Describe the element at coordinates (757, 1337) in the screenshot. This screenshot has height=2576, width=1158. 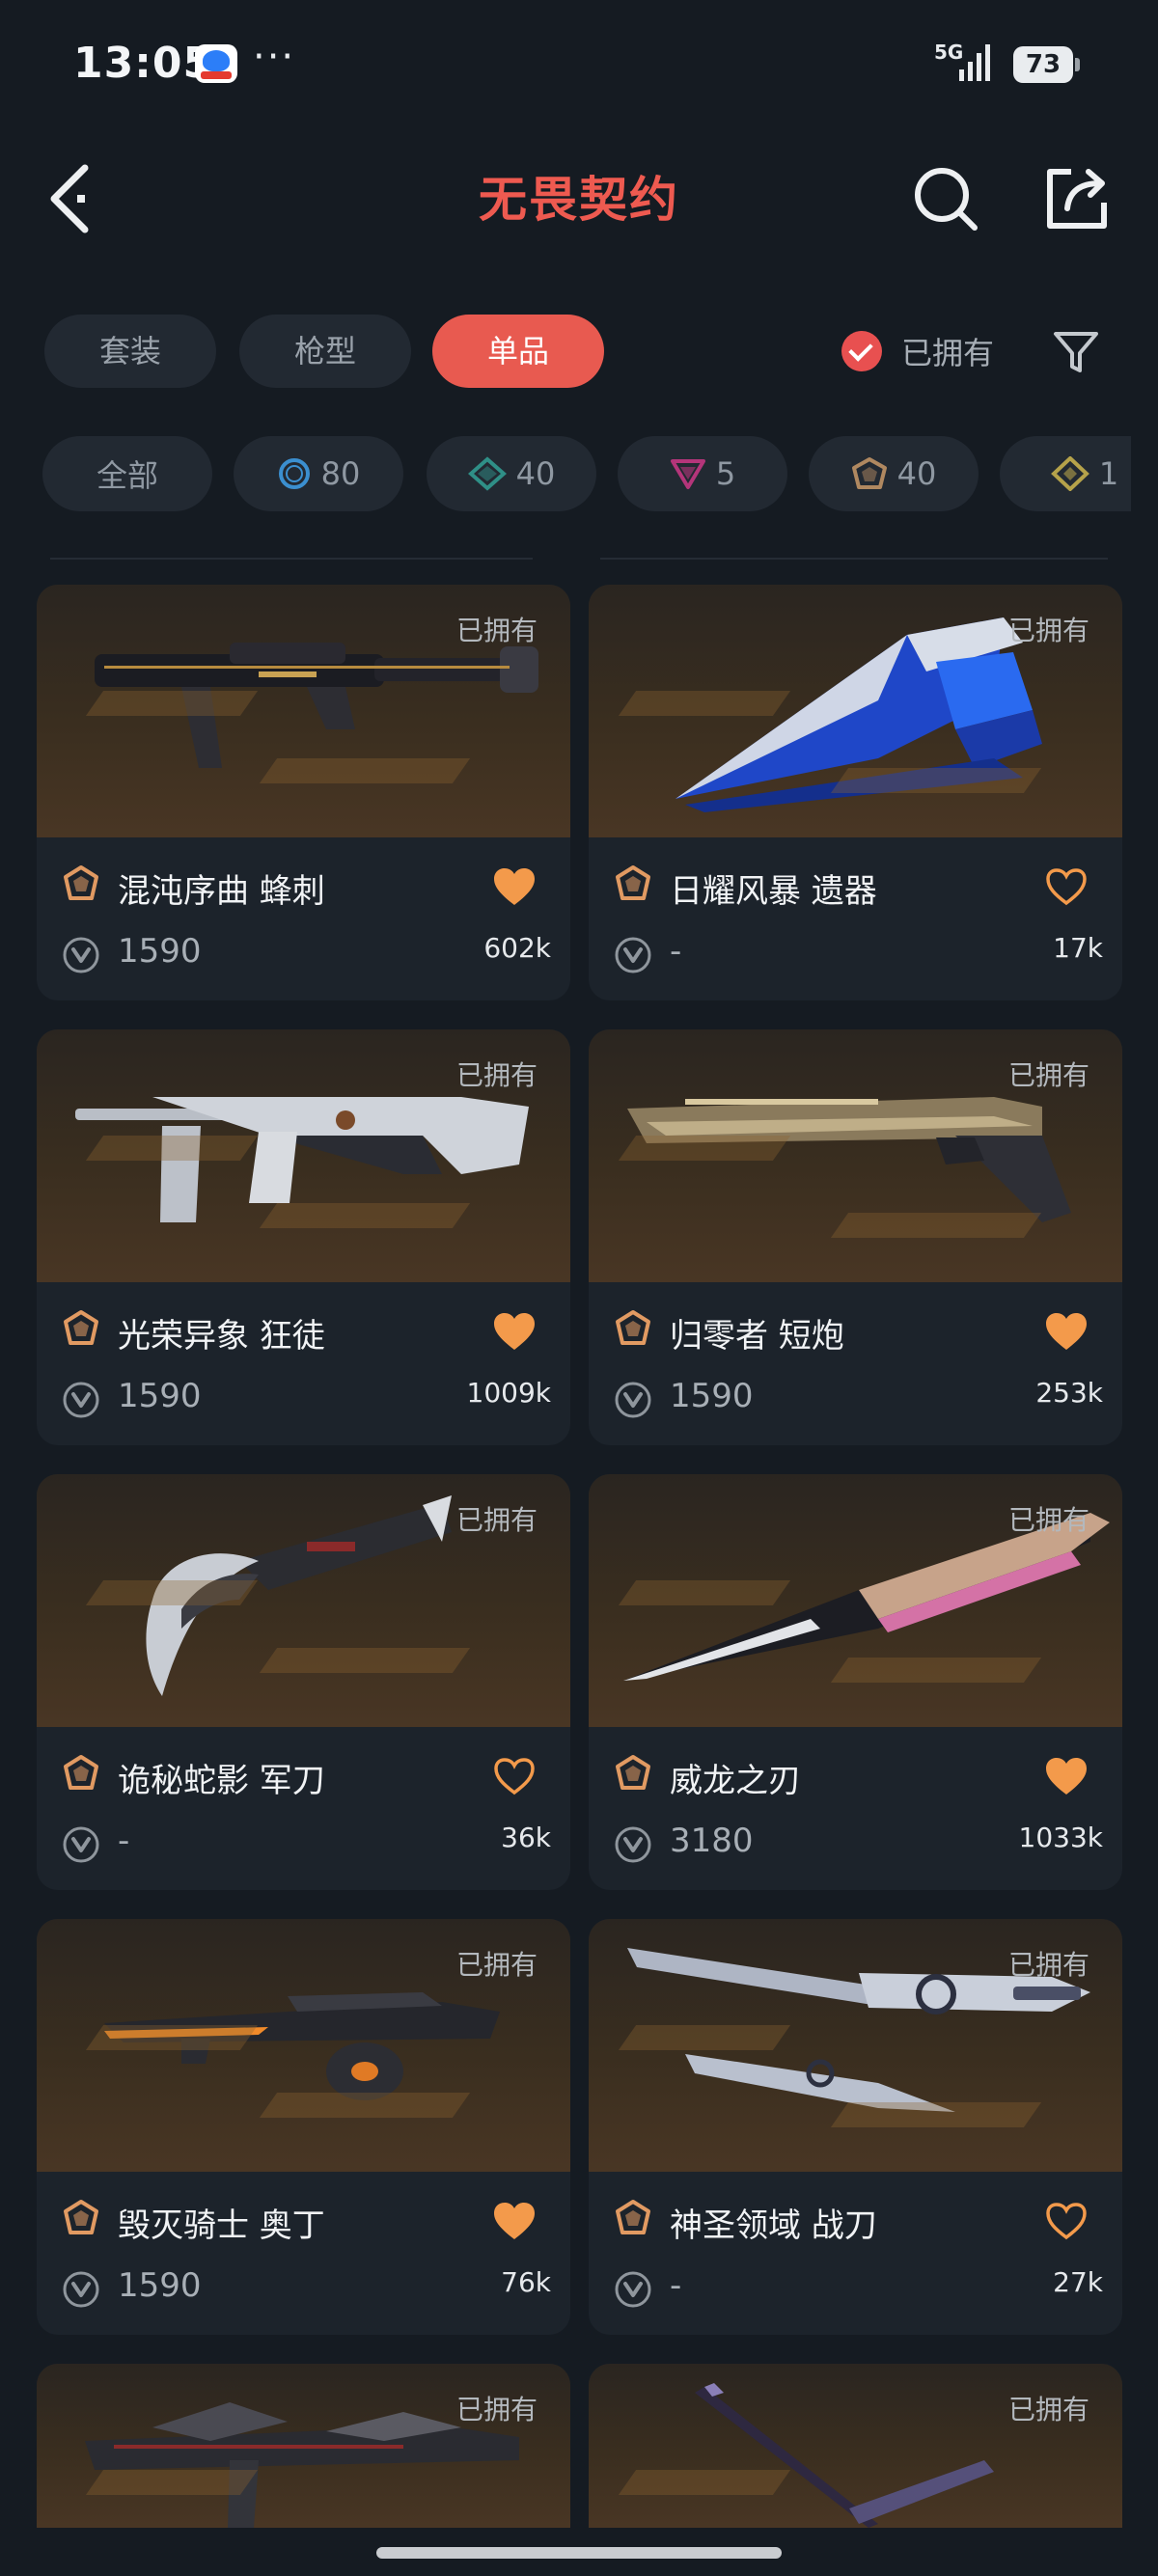
I see `skin-name: 归零者 短炮` at that location.